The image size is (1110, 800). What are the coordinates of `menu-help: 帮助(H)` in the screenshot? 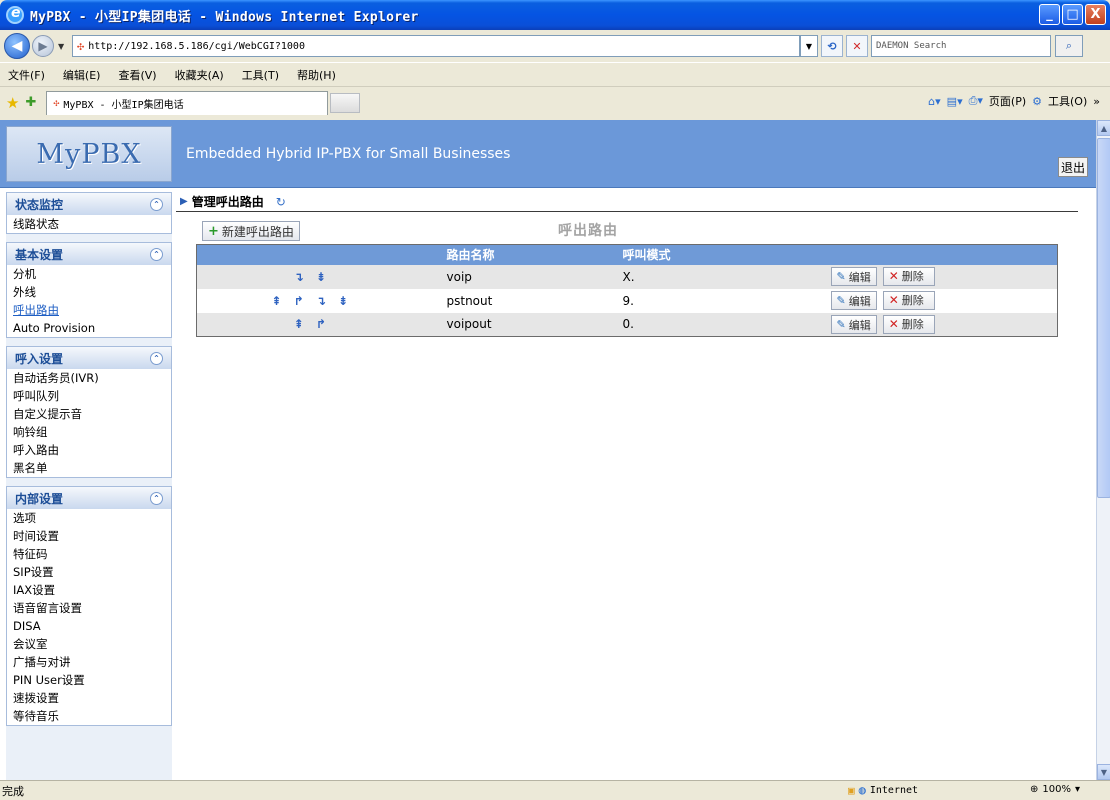 It's located at (316, 75).